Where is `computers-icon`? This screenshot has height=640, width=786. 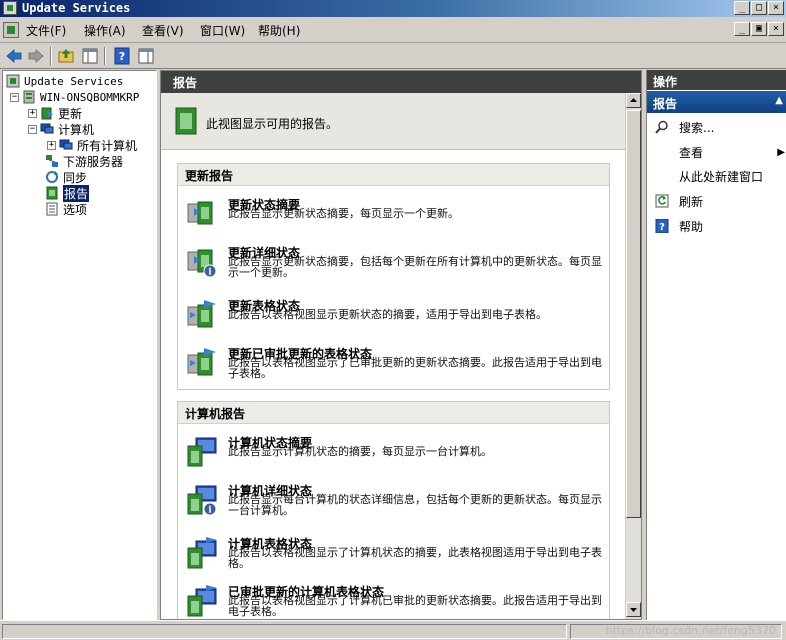 computers-icon is located at coordinates (47, 129).